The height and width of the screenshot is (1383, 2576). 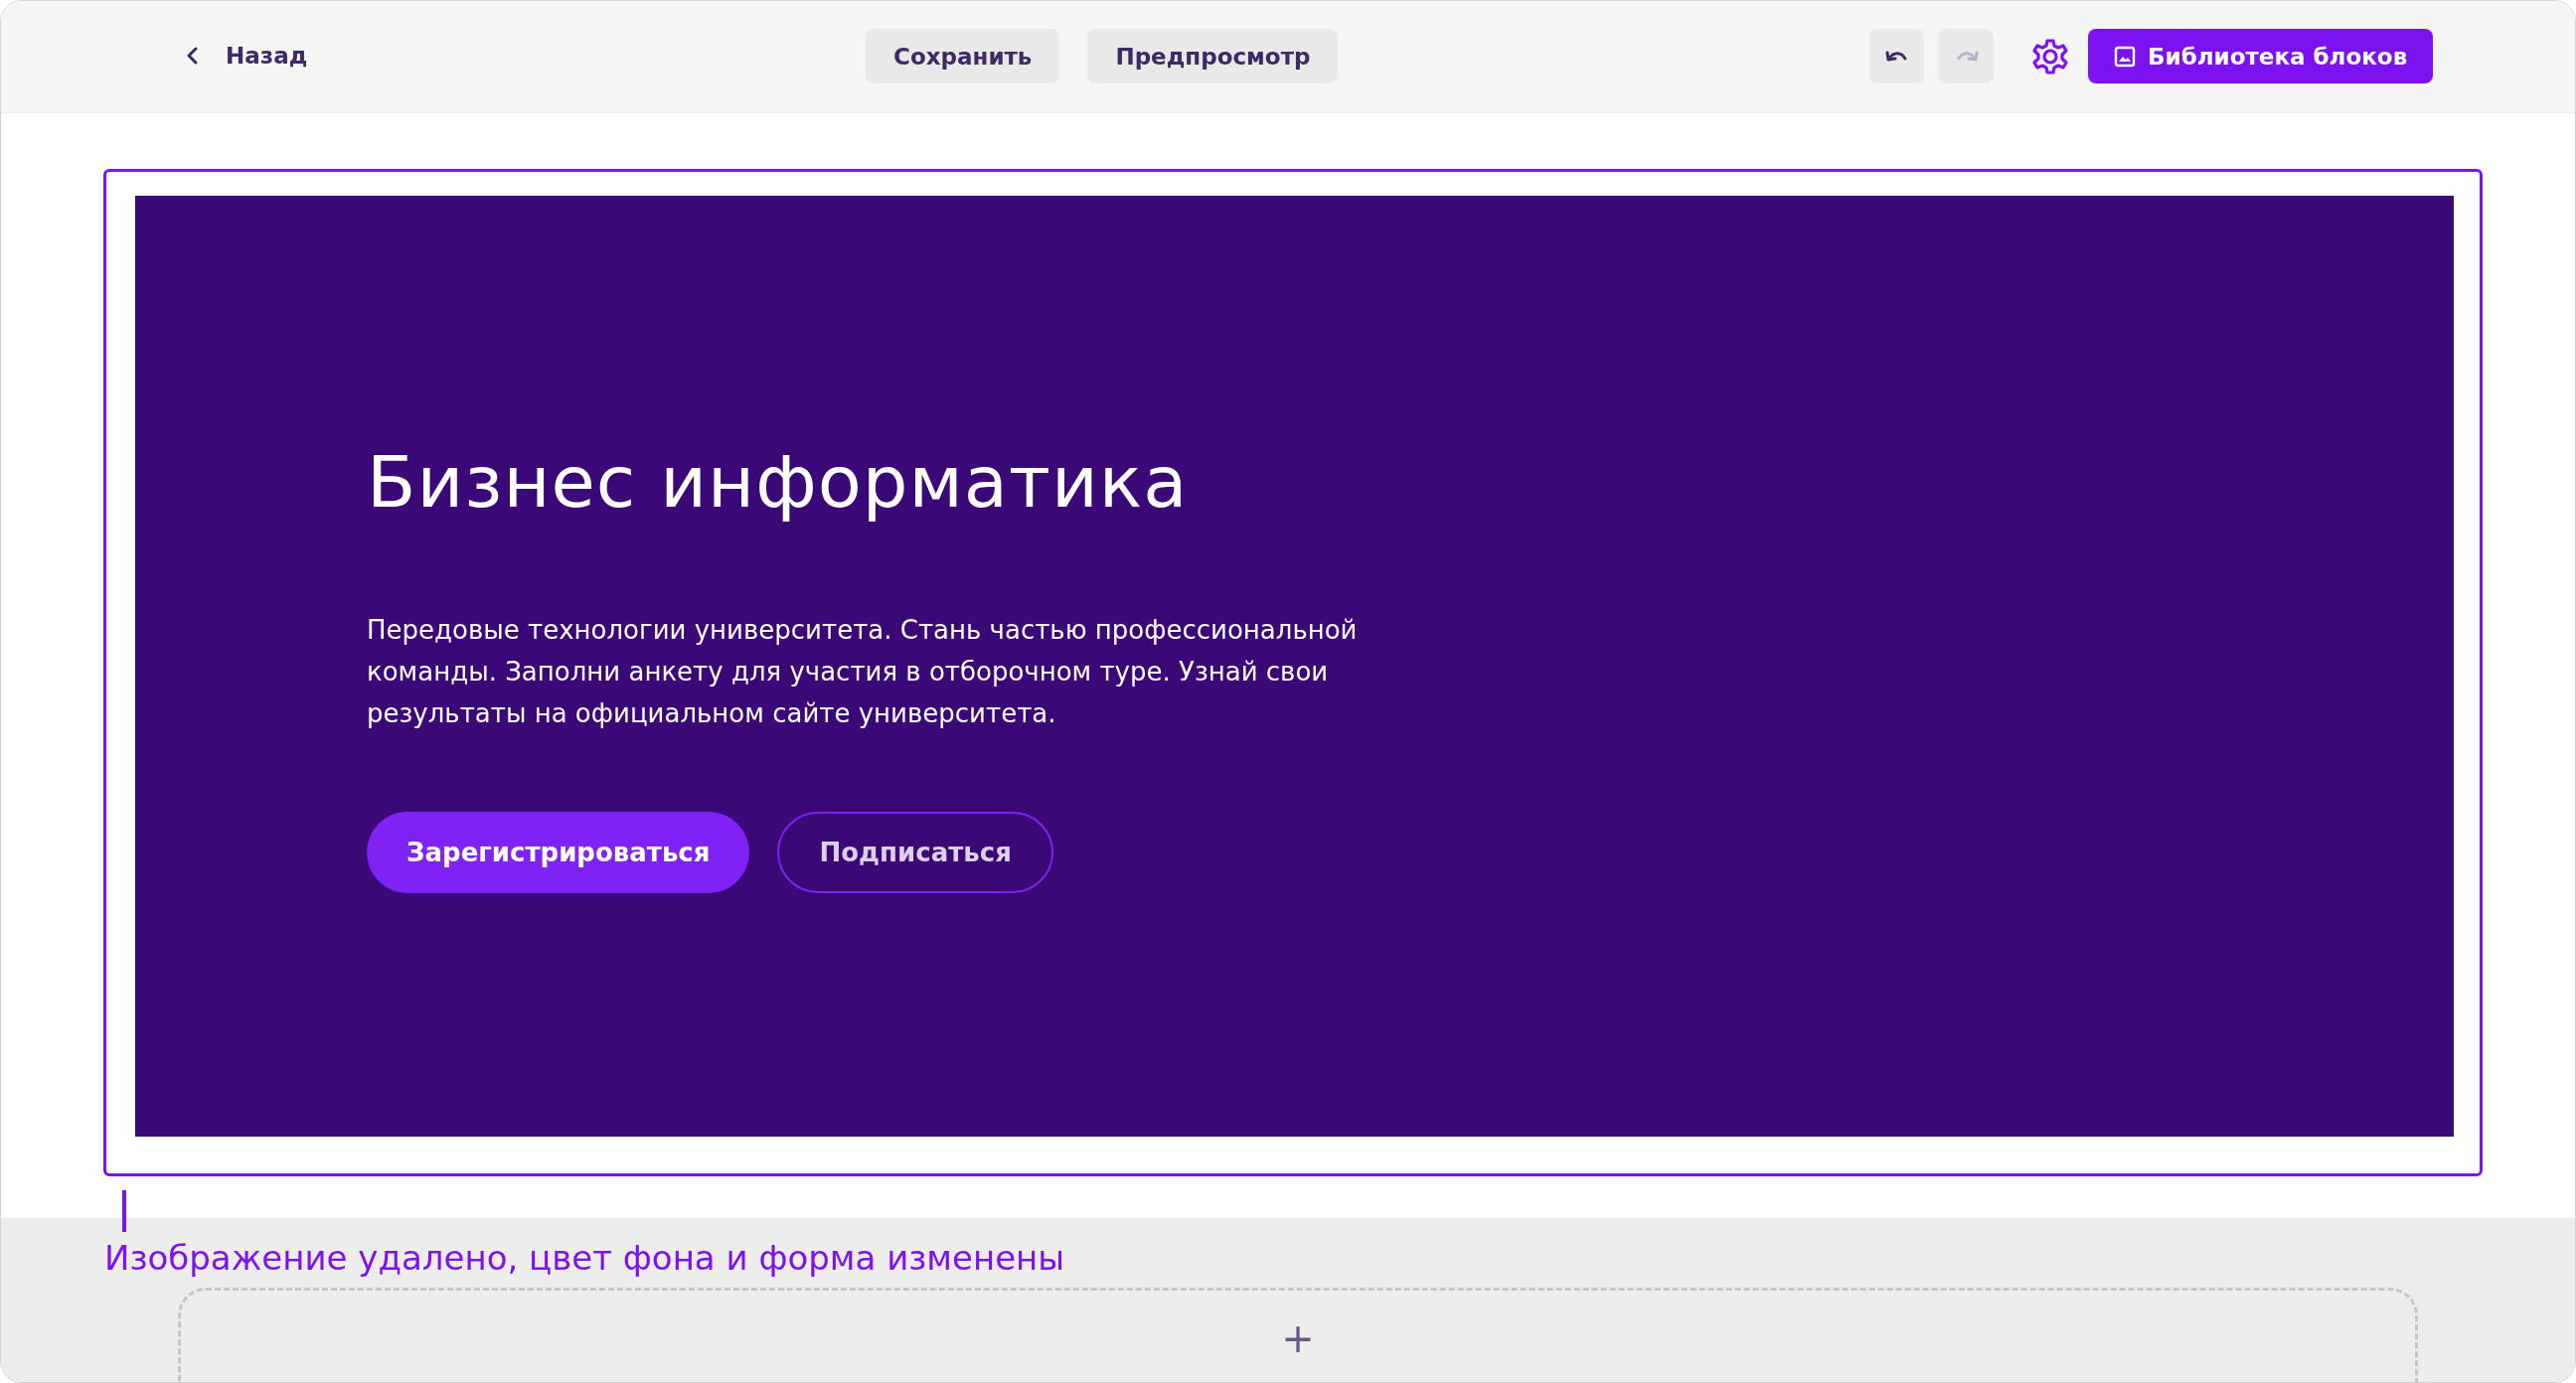 I want to click on hero-title: Бизнес информатика, so click(x=778, y=482).